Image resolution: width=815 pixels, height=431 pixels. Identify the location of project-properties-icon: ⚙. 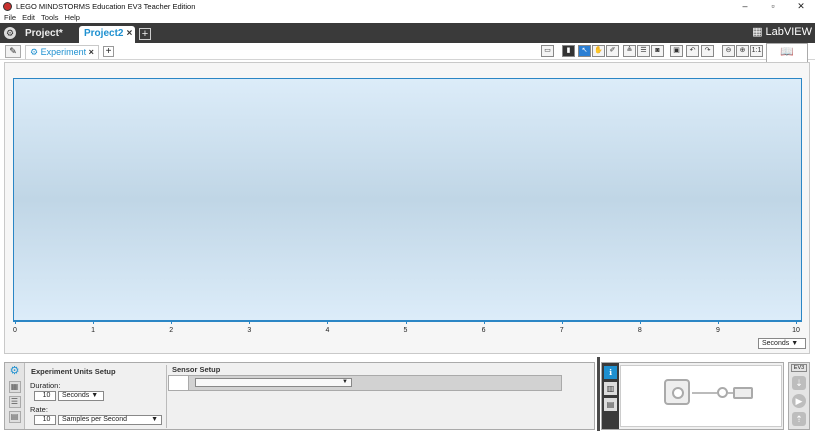
(10, 33).